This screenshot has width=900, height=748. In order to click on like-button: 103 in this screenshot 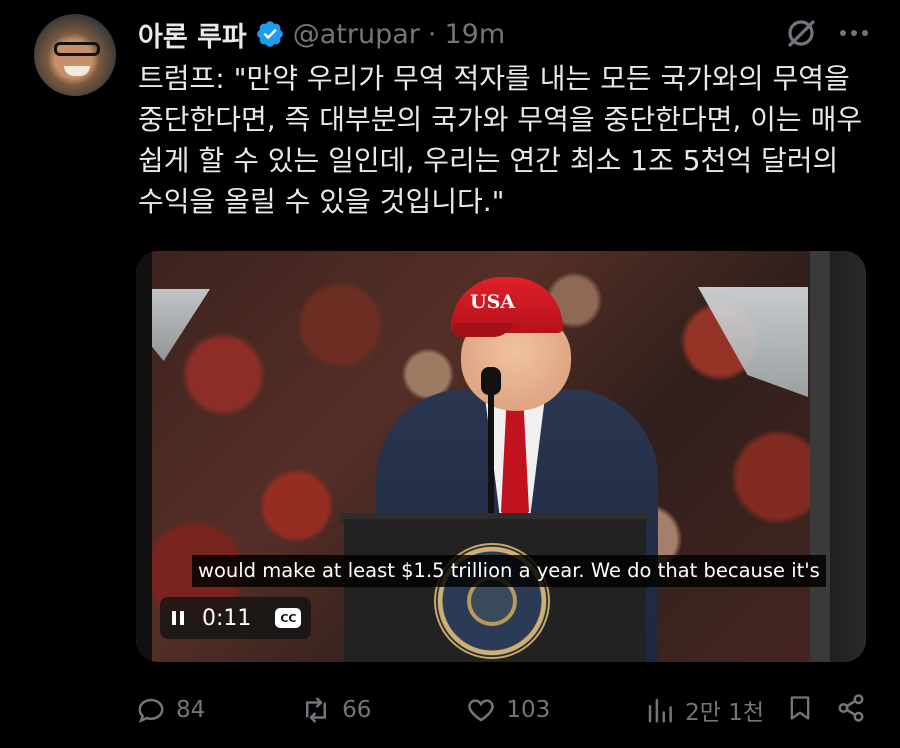, I will do `click(508, 710)`.